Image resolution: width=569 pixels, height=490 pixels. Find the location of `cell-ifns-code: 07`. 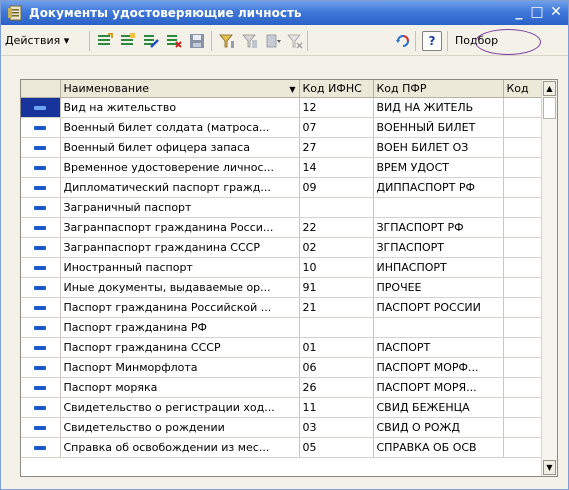

cell-ifns-code: 07 is located at coordinates (336, 127).